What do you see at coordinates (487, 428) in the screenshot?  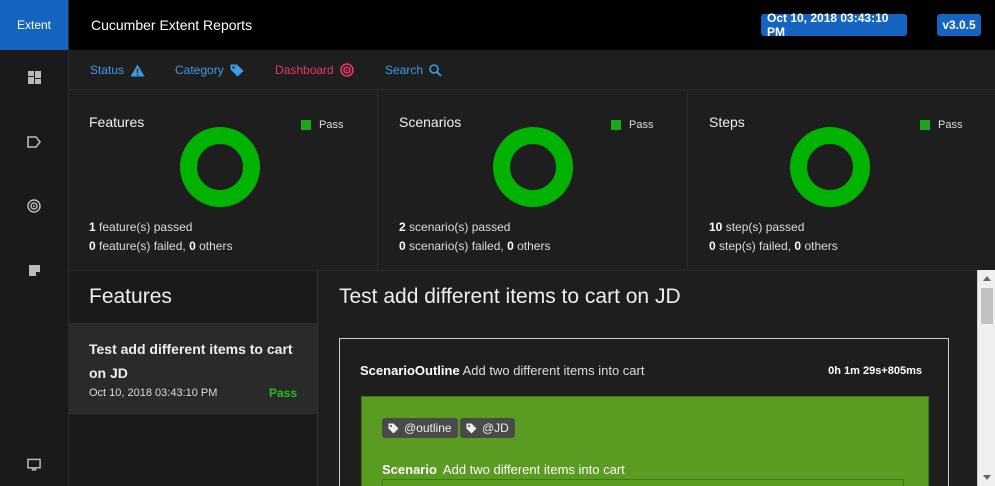 I see `tag-chip-jd: @JD` at bounding box center [487, 428].